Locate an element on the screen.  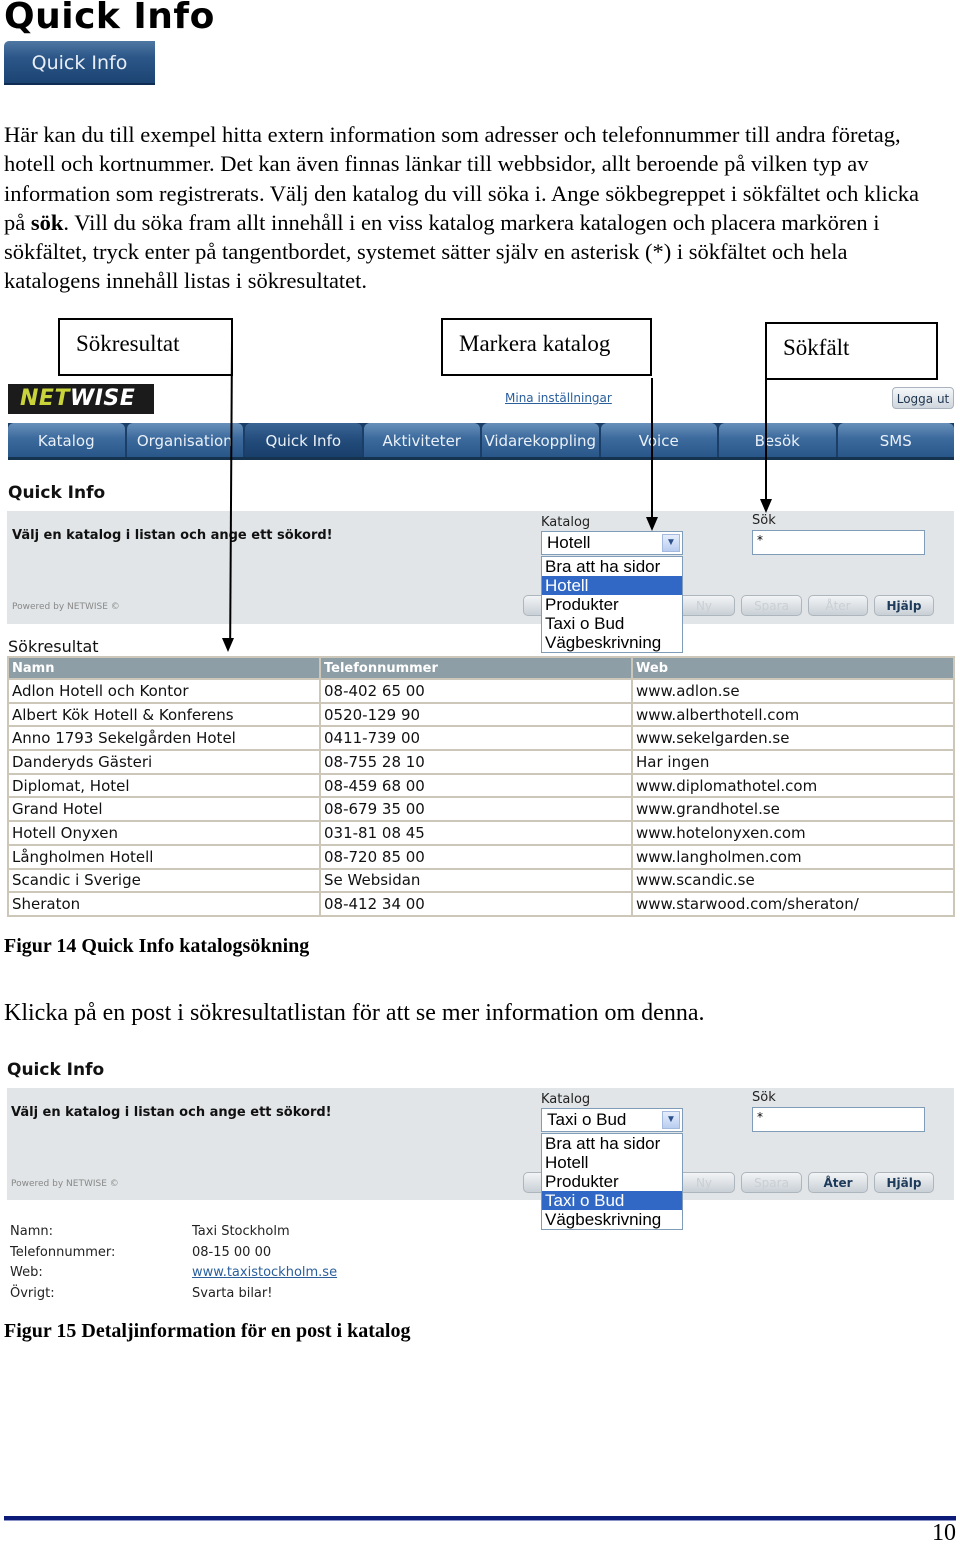
nav-tab-aktiviteter: Aktiviteter is located at coordinates (421, 440).